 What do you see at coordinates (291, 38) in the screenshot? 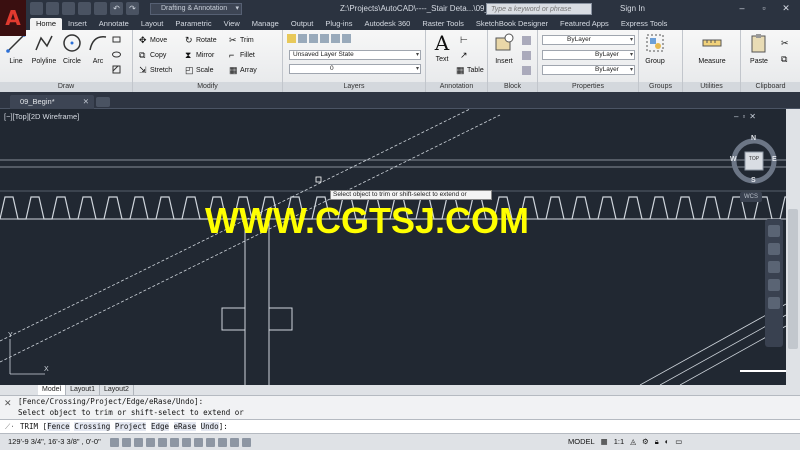
I see `layer-properties-icon` at bounding box center [291, 38].